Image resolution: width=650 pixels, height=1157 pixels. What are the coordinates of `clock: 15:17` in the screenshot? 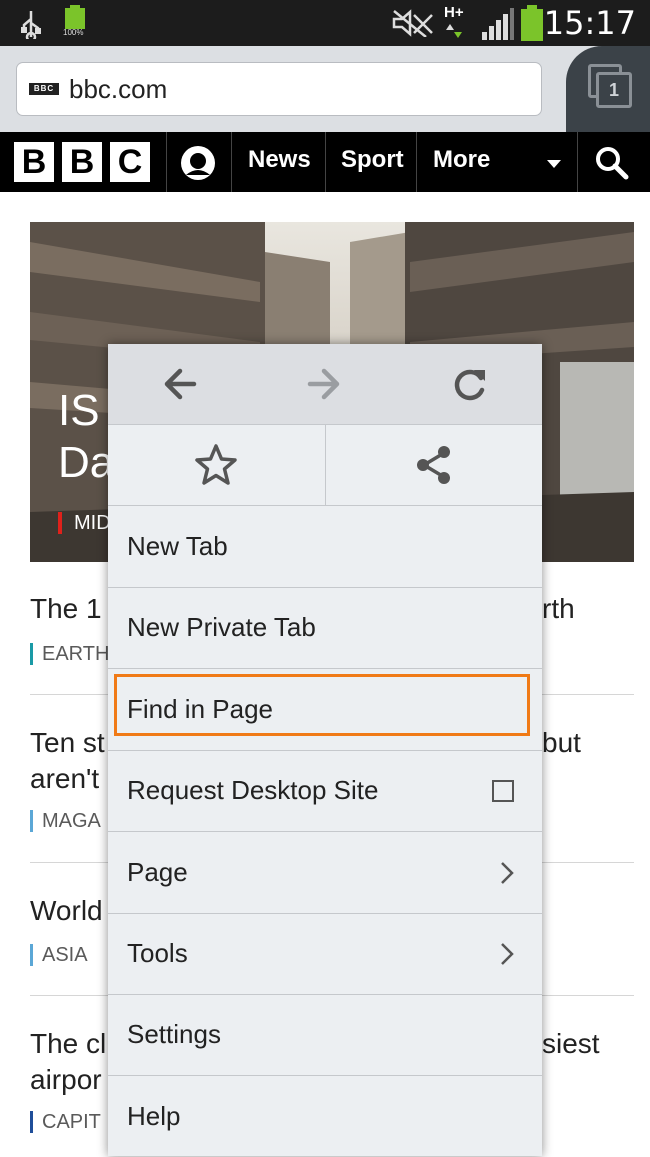 It's located at (589, 23).